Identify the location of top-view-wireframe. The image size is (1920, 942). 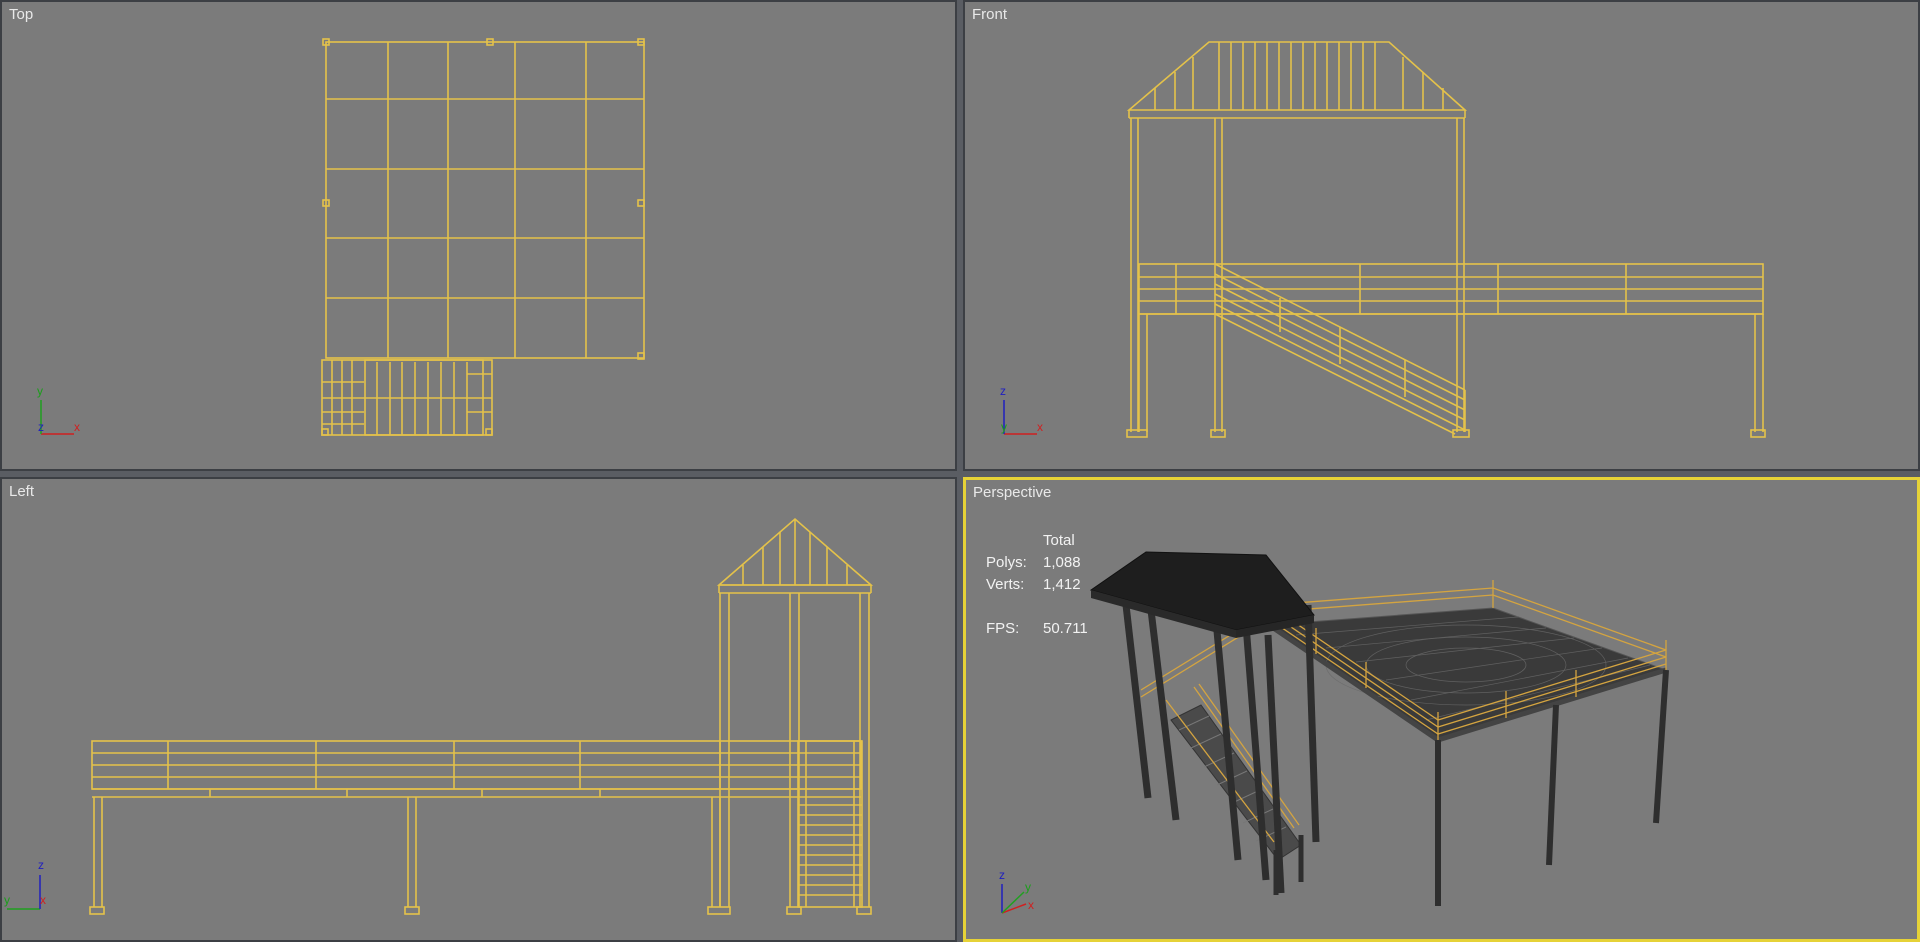
(342, 237).